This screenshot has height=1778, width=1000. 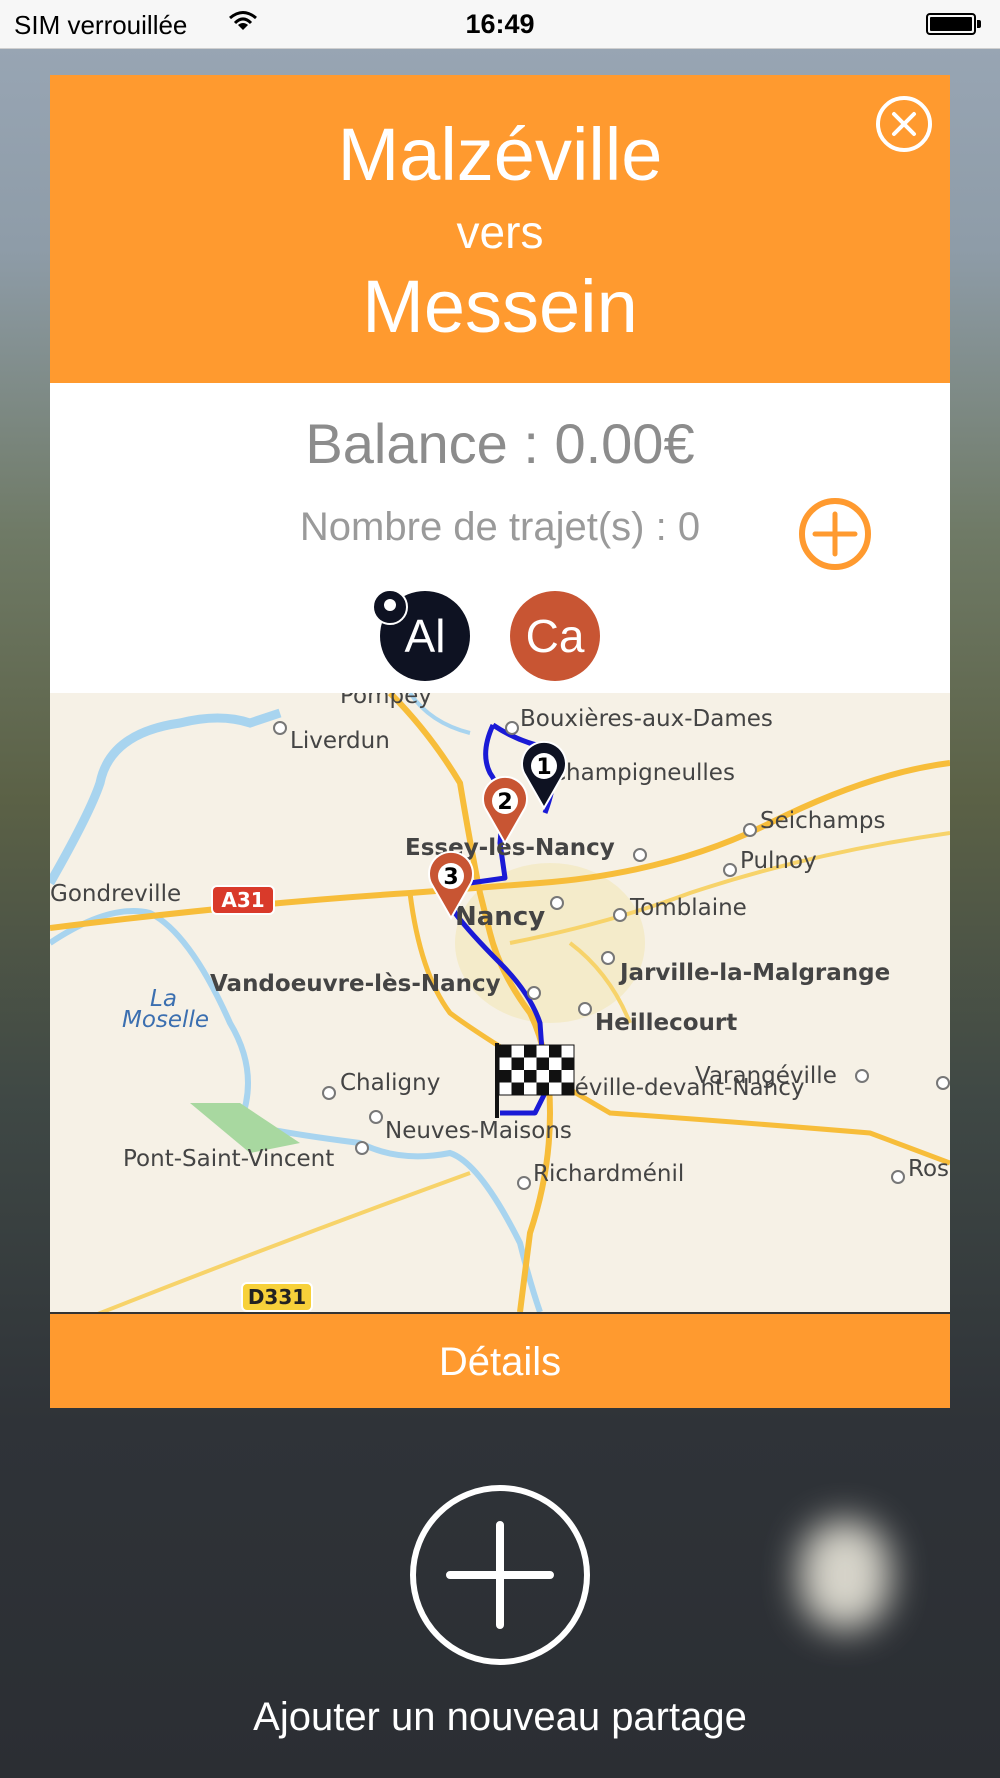 I want to click on place-pont-saint-vincent: Pont-Saint-Vincent, so click(x=228, y=1159).